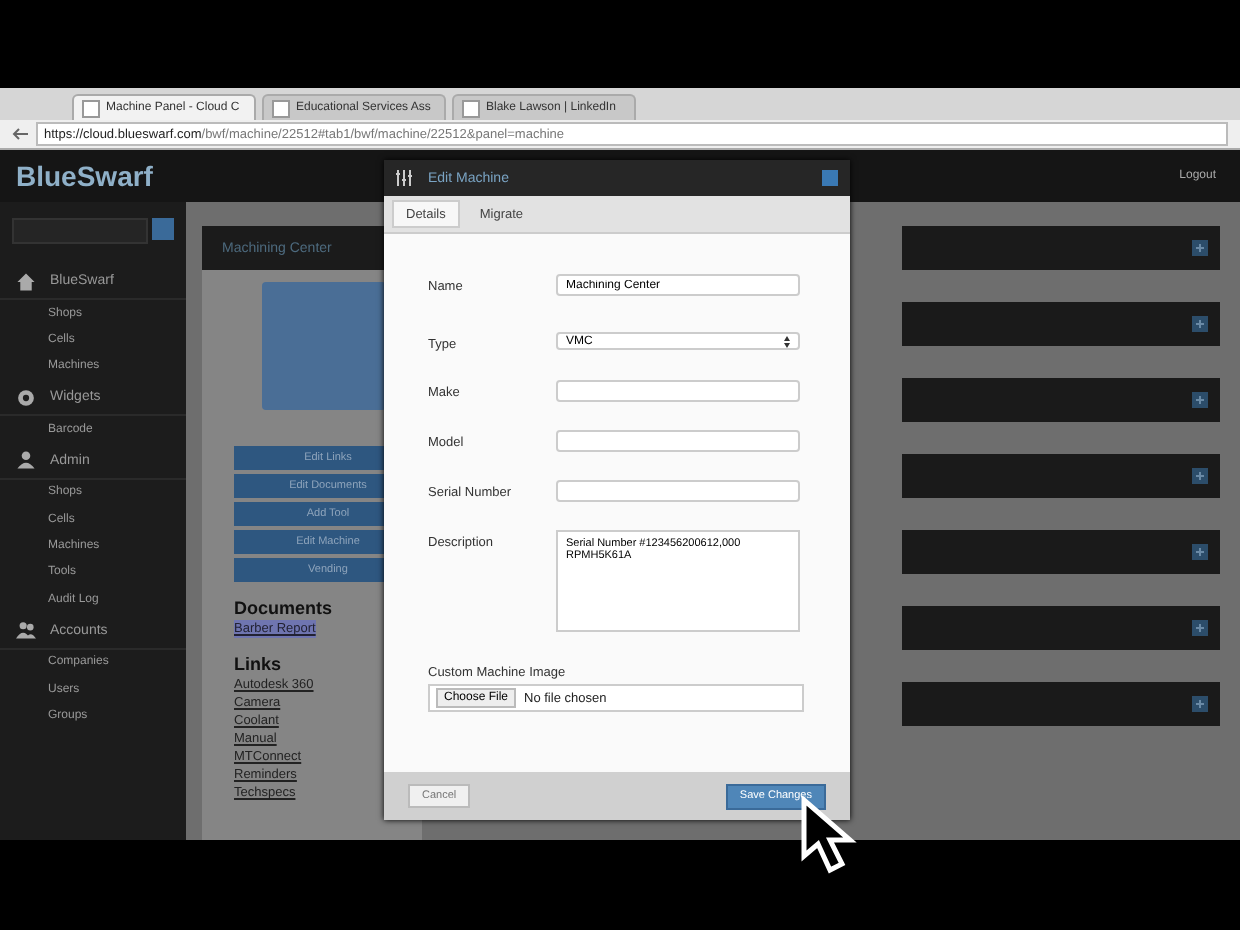 The image size is (1240, 930). What do you see at coordinates (787, 341) in the screenshot?
I see `updown-arrows-icon` at bounding box center [787, 341].